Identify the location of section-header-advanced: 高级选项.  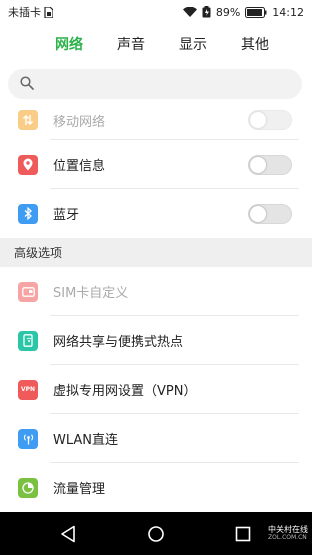
(156, 252).